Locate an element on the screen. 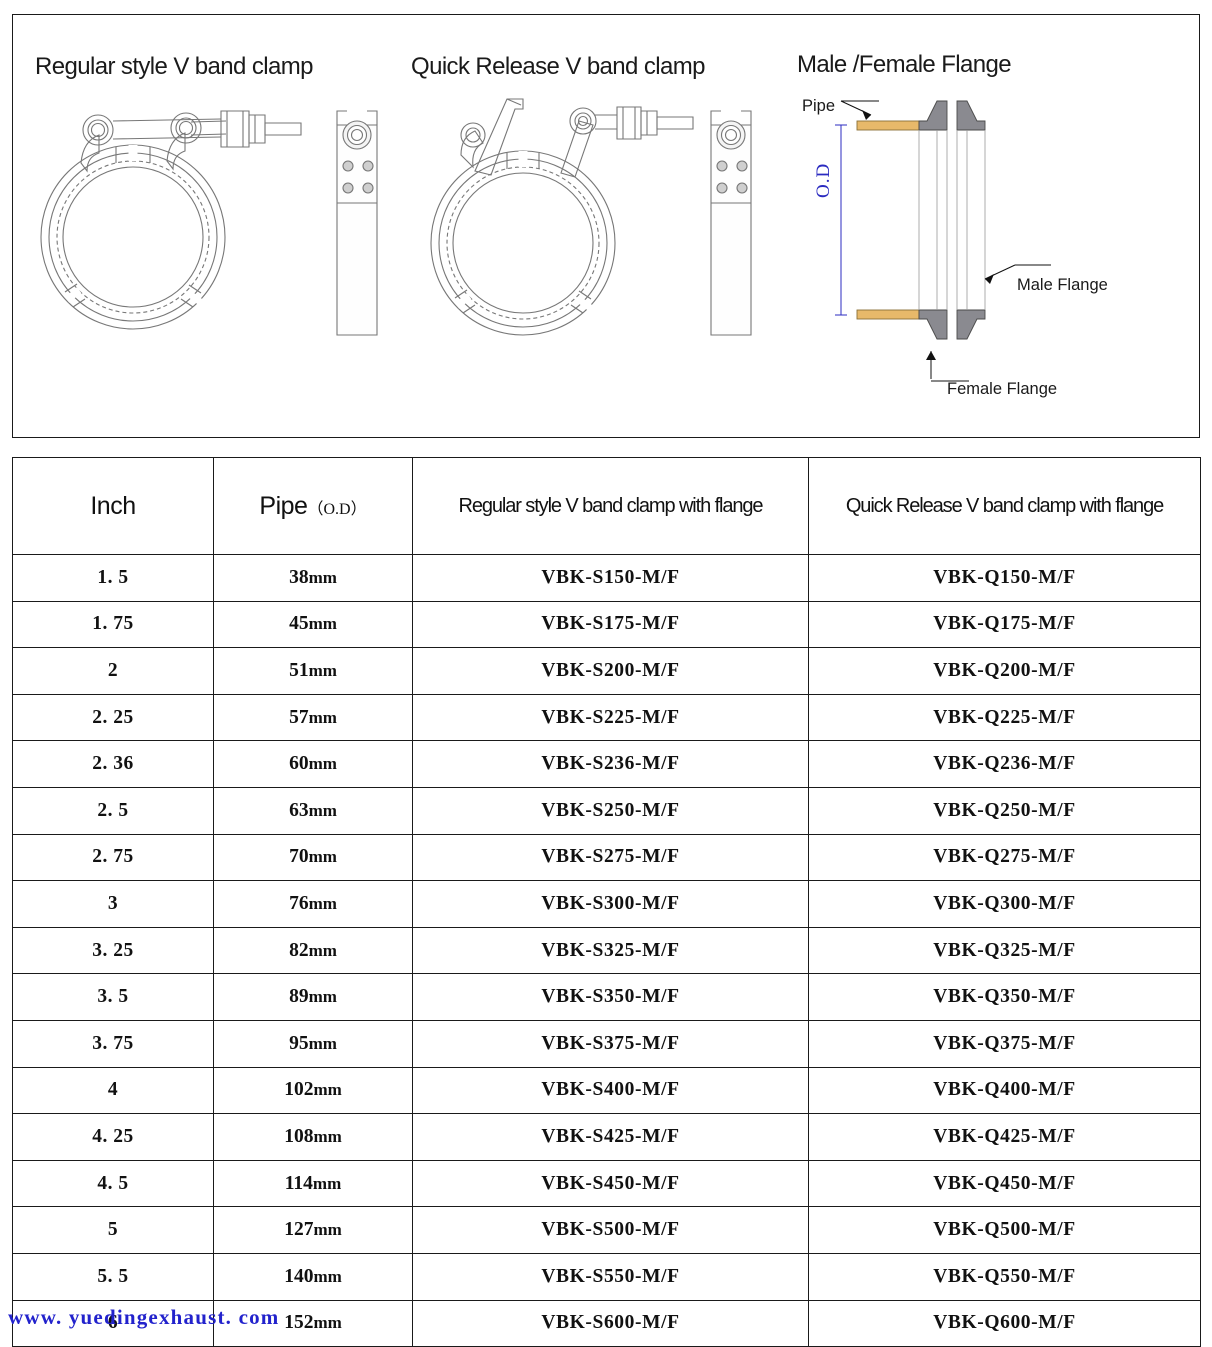 This screenshot has width=1212, height=1347. table-row: 4. 25 108mm VBK-S425-M/F VBK-Q425-M/F is located at coordinates (606, 1137).